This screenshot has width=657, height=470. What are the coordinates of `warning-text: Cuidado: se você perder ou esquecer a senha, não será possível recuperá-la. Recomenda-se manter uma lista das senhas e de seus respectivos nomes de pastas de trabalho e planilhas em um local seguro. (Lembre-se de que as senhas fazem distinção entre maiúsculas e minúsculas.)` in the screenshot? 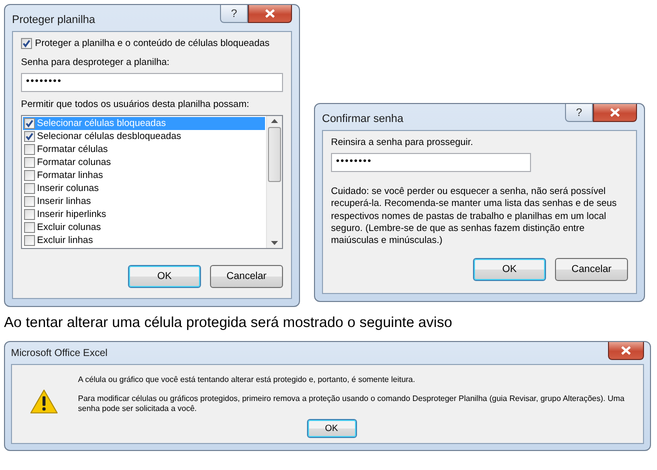 It's located at (474, 217).